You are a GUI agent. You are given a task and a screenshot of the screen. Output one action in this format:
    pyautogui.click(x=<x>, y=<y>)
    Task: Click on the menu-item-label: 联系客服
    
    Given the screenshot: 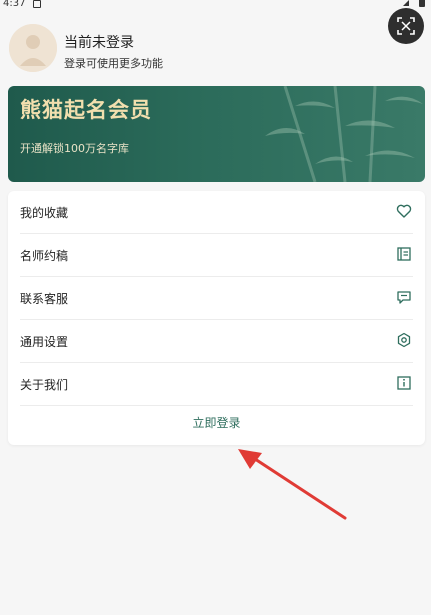 What is the action you would take?
    pyautogui.click(x=44, y=299)
    